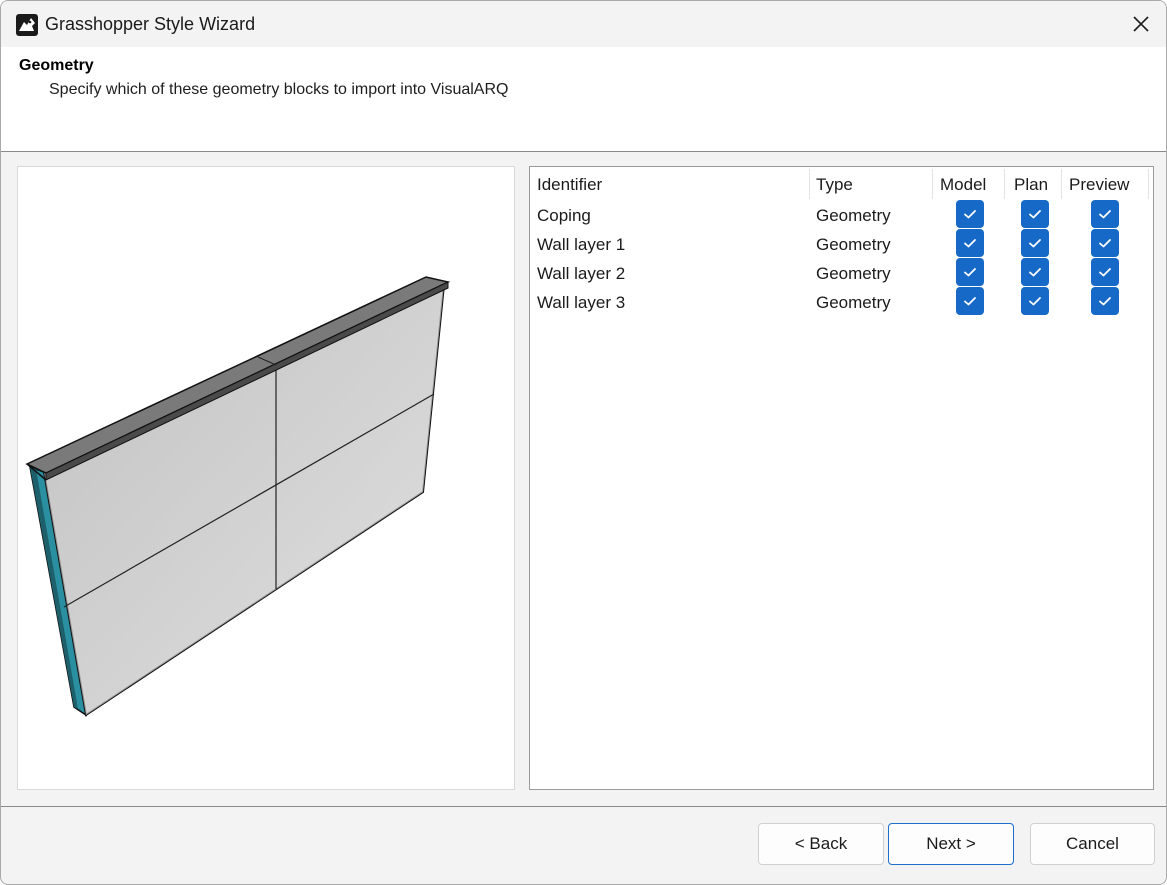 The height and width of the screenshot is (885, 1167). Describe the element at coordinates (1092, 844) in the screenshot. I see `cancel-button: Cancel` at that location.